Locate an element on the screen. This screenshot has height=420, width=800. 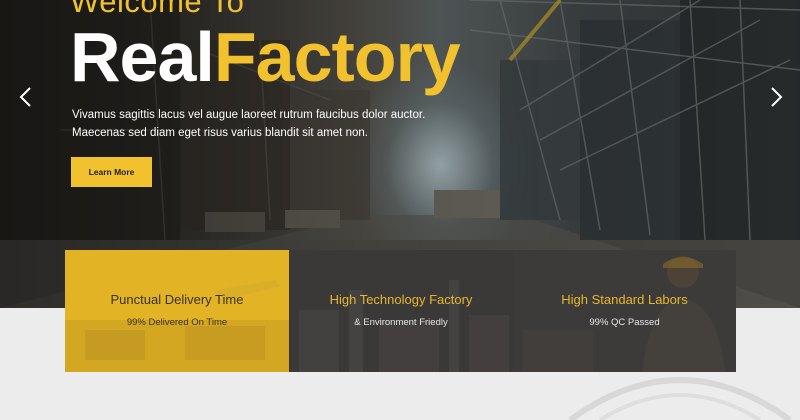
factory-plant-background-image is located at coordinates (404, 326).